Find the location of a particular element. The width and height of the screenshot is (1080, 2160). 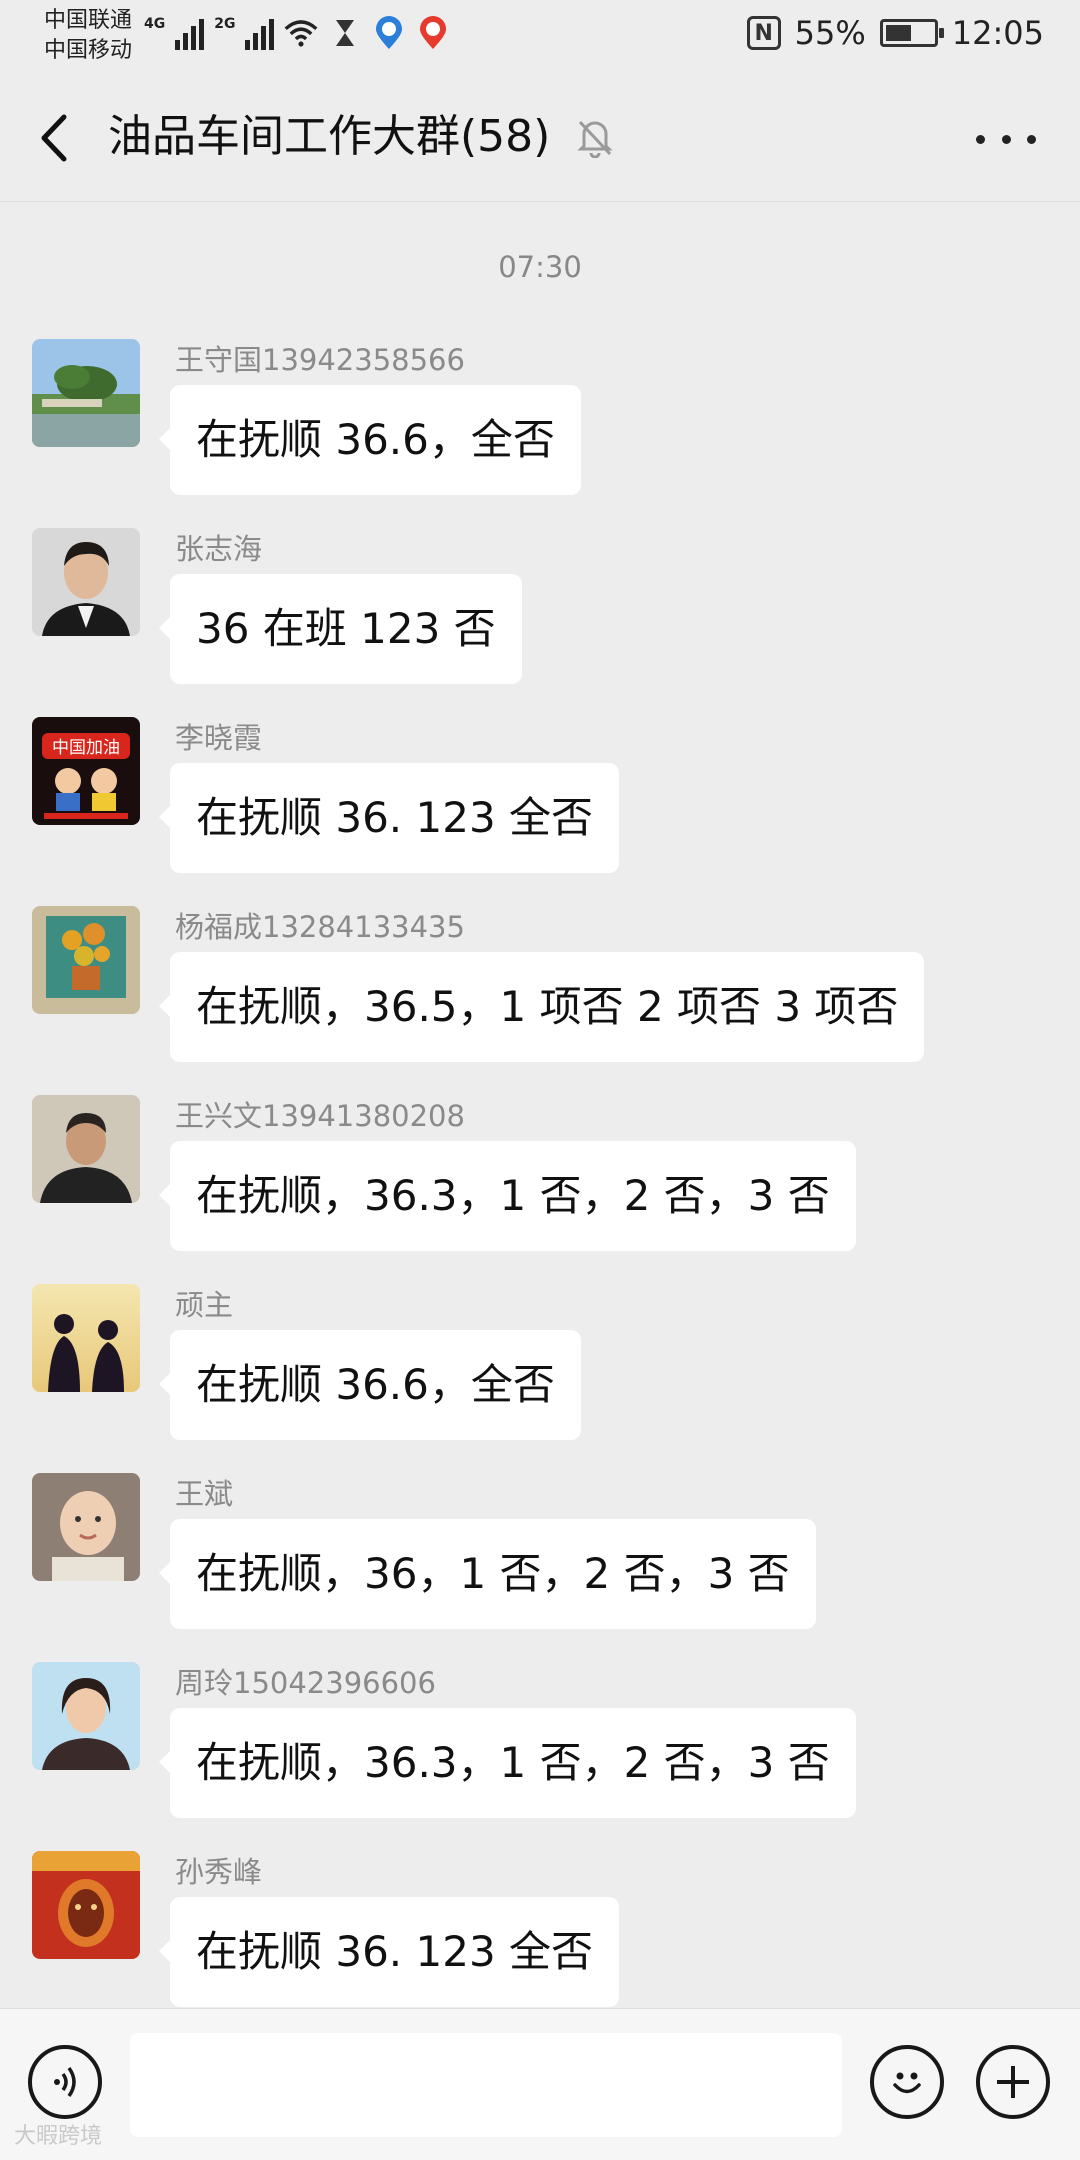

message-item: 王兴文13941380208 在抚顺，36.3，1 否，2 否，3 否 is located at coordinates (540, 1189).